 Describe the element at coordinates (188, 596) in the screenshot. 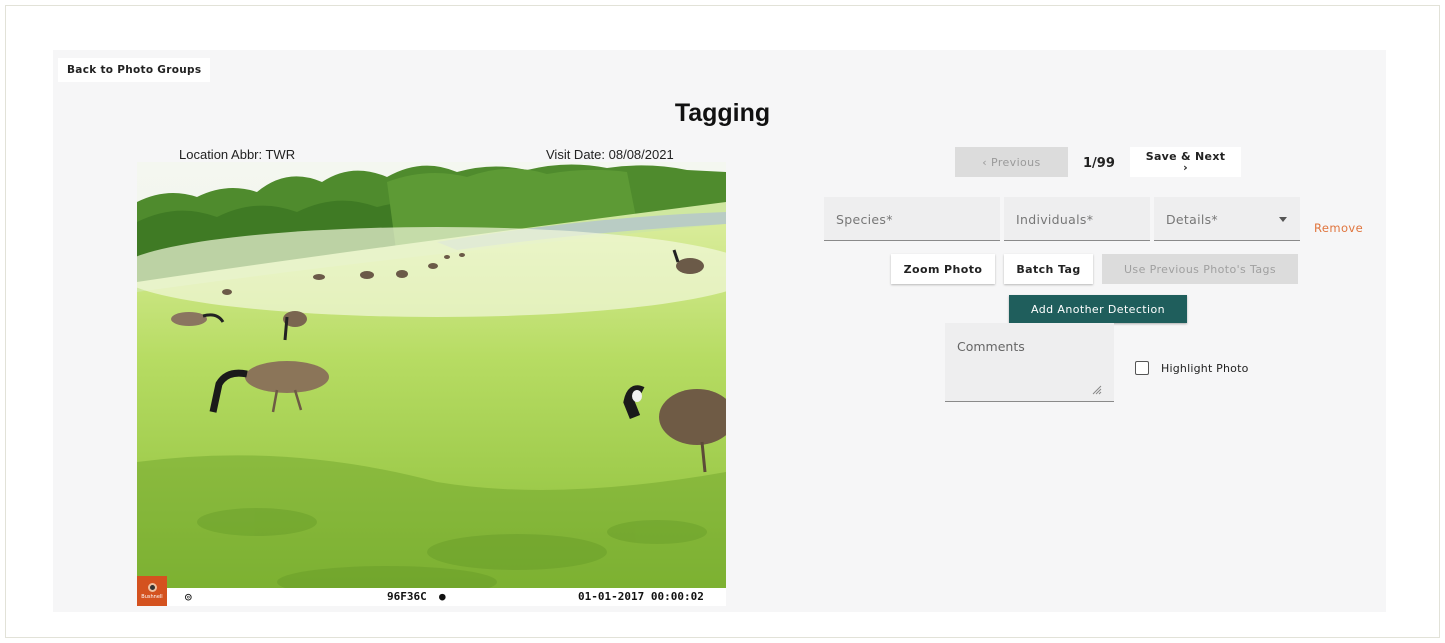

I see `moon-phase-icon: ◎` at that location.